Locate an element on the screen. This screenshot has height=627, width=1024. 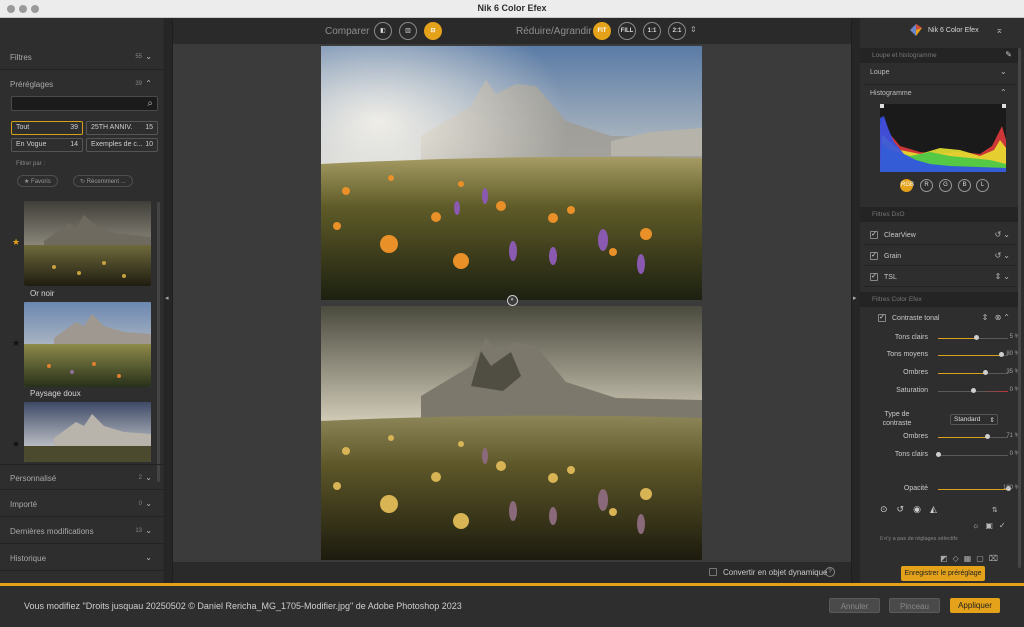
collapse-right-panel-button: ▸ is located at coordinates (855, 301).